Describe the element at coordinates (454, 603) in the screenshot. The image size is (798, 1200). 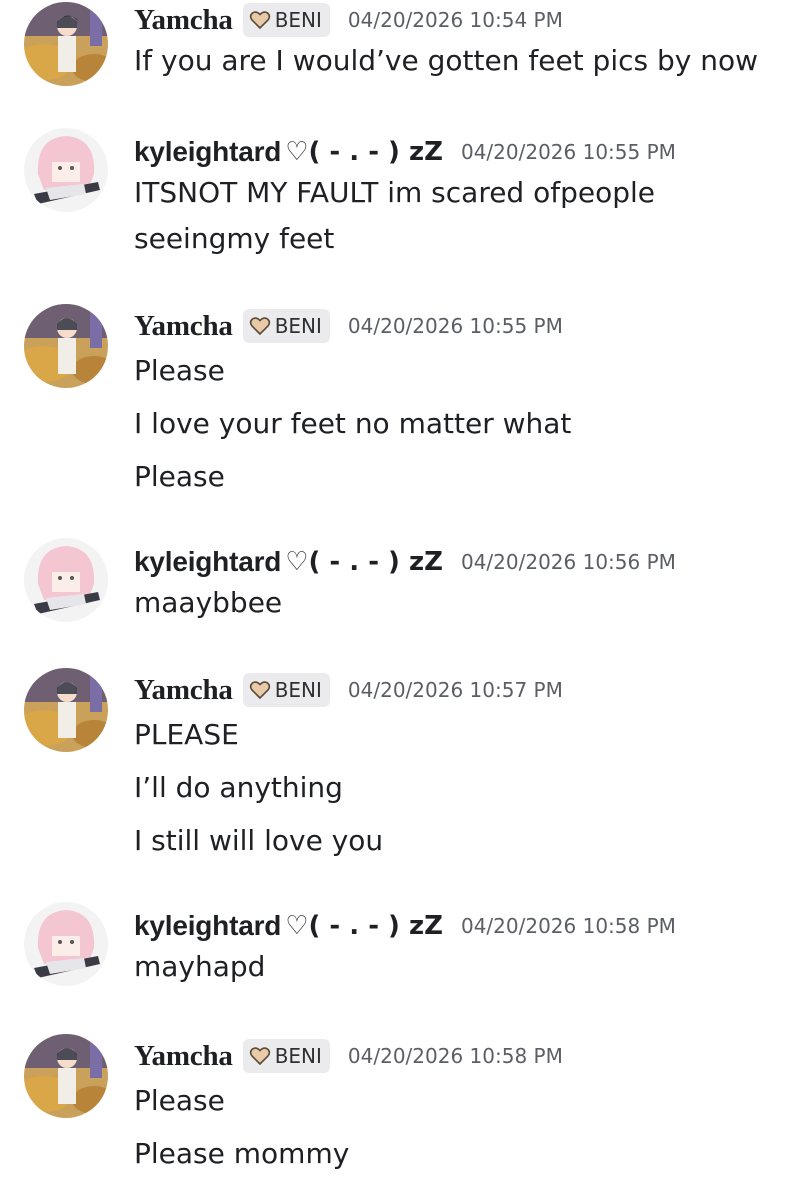
I see `message-content: maaybbee` at that location.